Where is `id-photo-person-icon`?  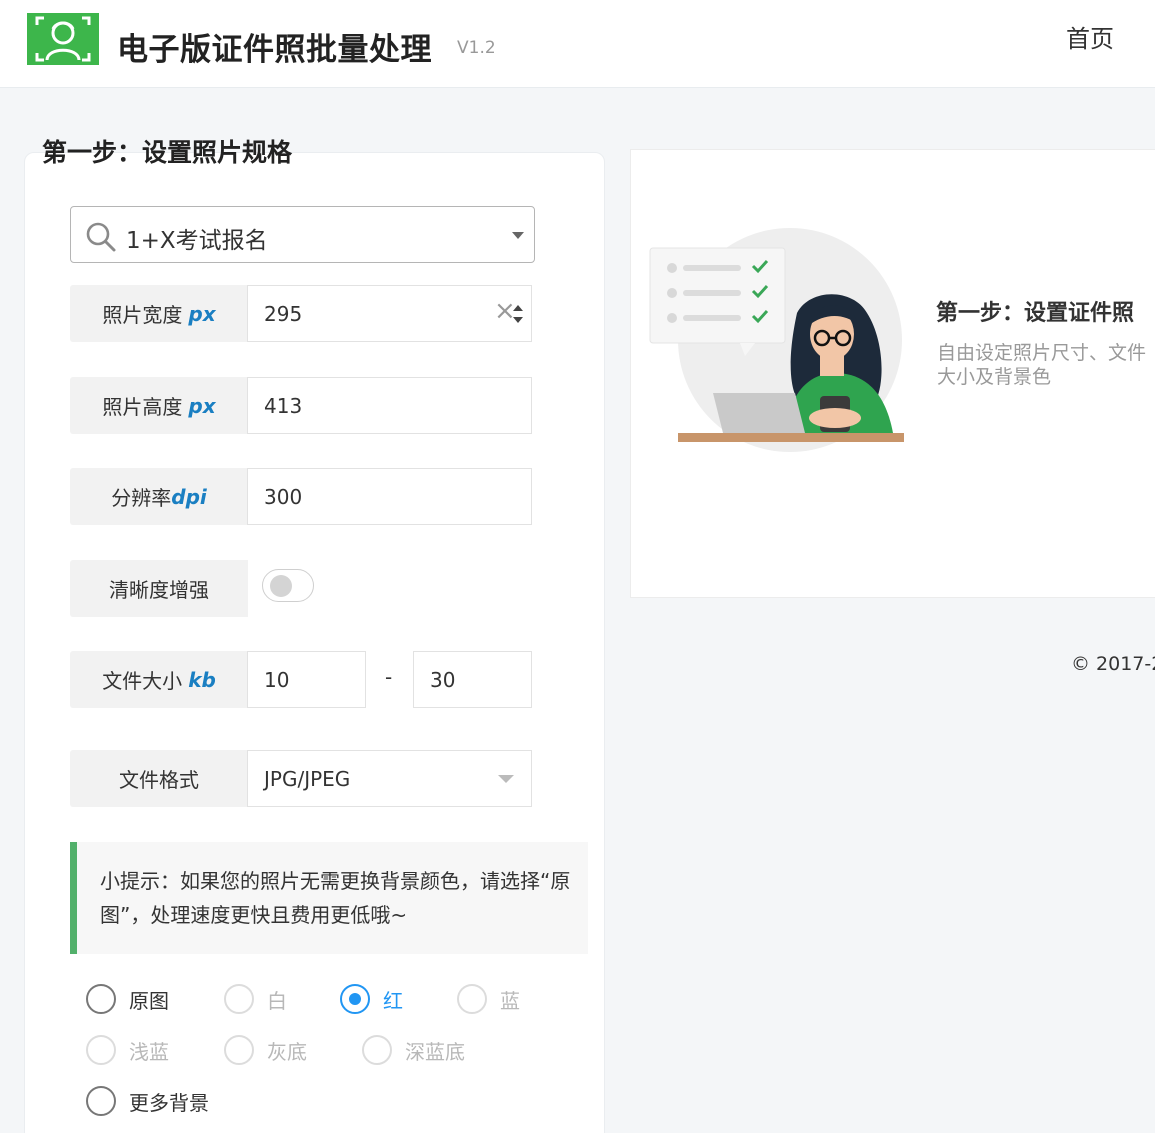
id-photo-person-icon is located at coordinates (63, 39).